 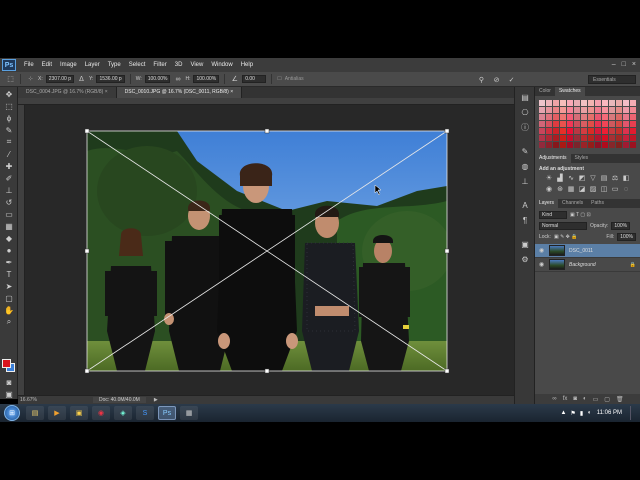 I want to click on flag-icon: ⚑, so click(x=572, y=413).